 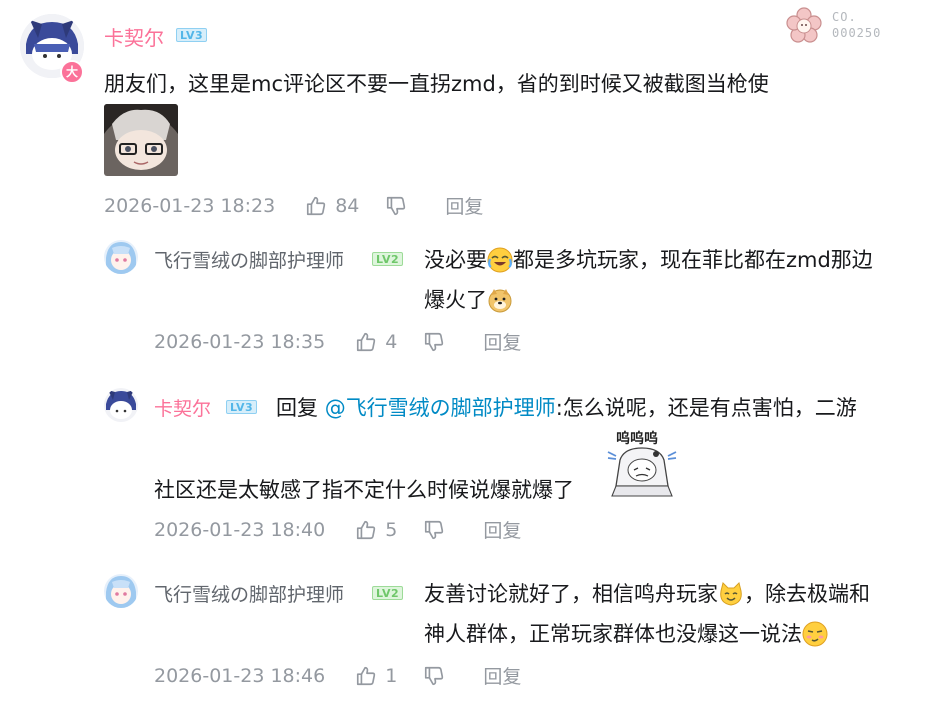 What do you see at coordinates (648, 280) in the screenshot?
I see `reply-text: 没必要 都是多坑玩家，现在菲比都在zmd那边 爆火了` at bounding box center [648, 280].